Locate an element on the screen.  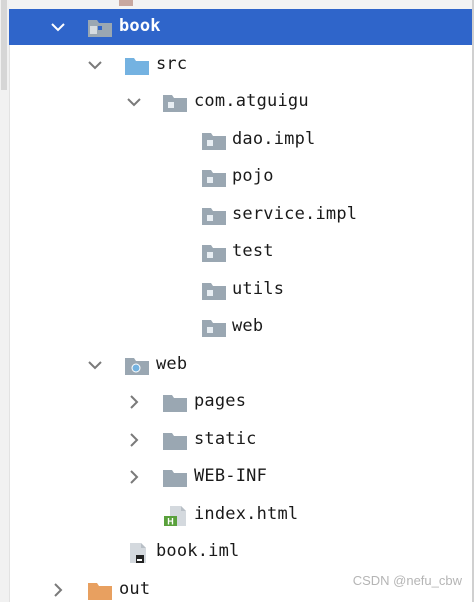
tree-node-label: service.impl is located at coordinates (295, 213).